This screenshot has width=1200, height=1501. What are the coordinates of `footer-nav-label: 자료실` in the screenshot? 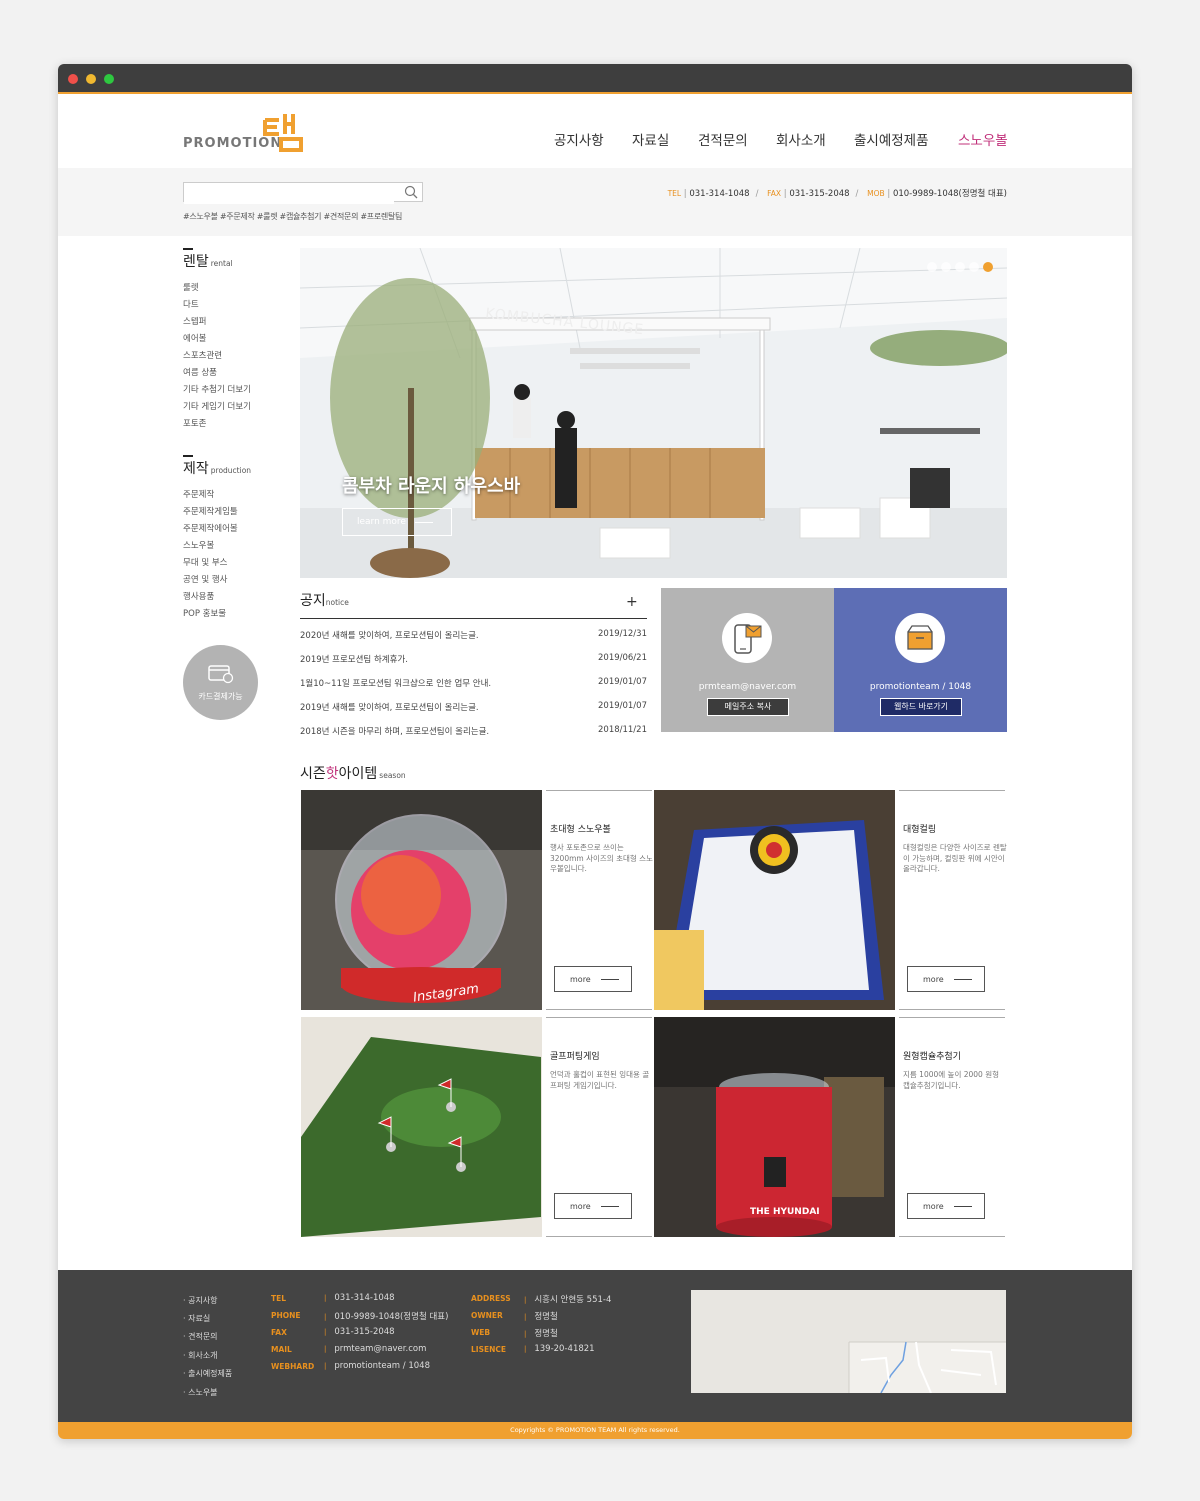 It's located at (199, 1318).